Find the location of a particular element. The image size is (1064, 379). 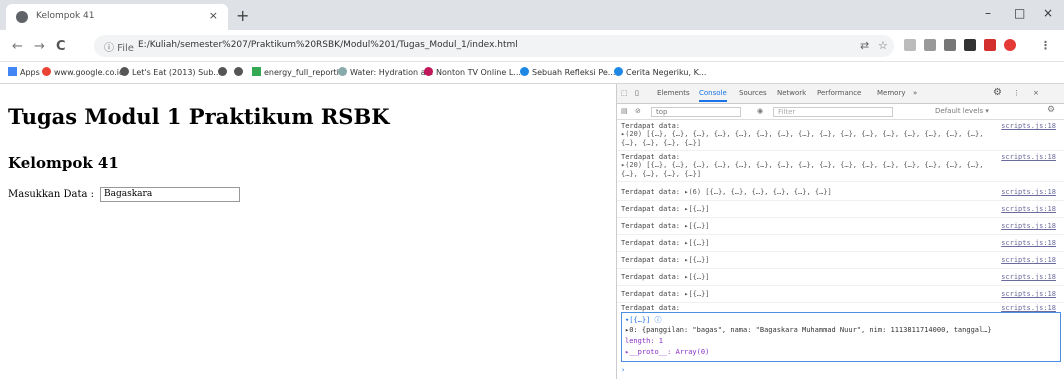

tab-strip: Kelompok 41 × + – □ × is located at coordinates (532, 15).